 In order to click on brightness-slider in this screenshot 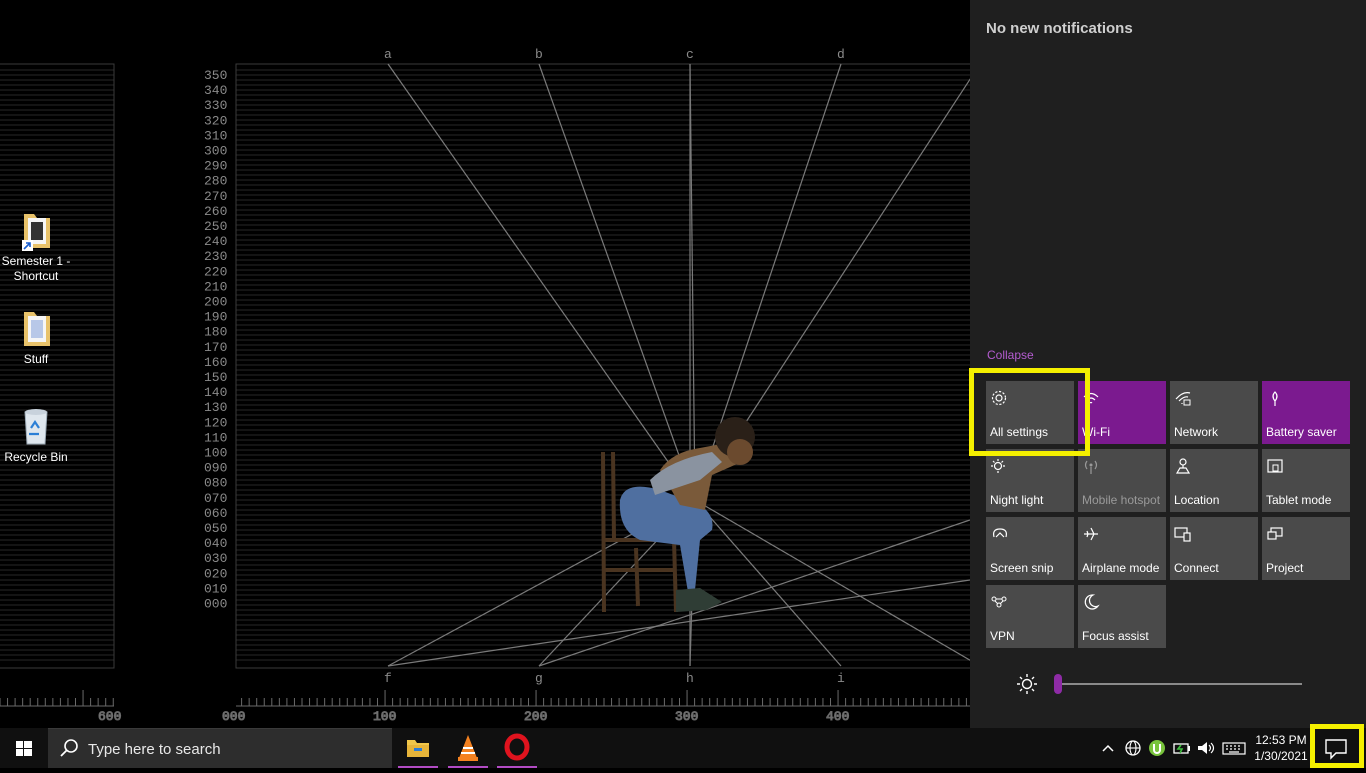, I will do `click(1161, 684)`.